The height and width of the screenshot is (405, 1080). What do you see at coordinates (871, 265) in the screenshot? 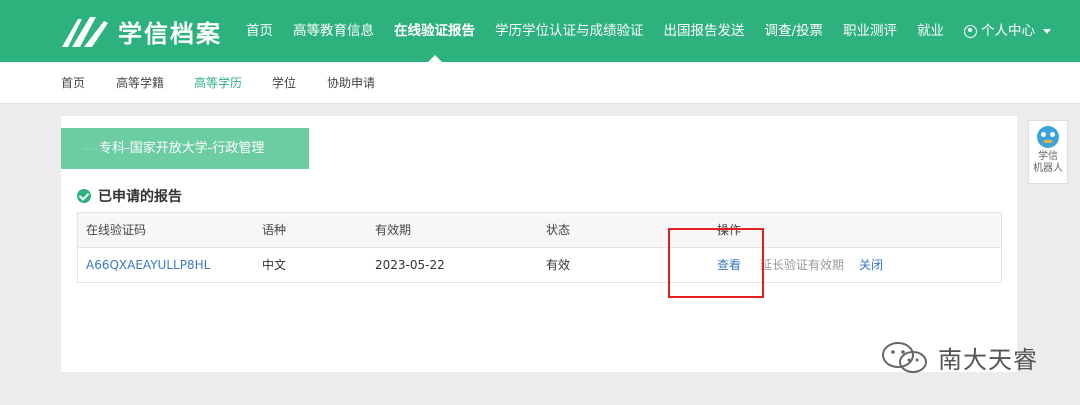
I see `close-button: 关闭` at bounding box center [871, 265].